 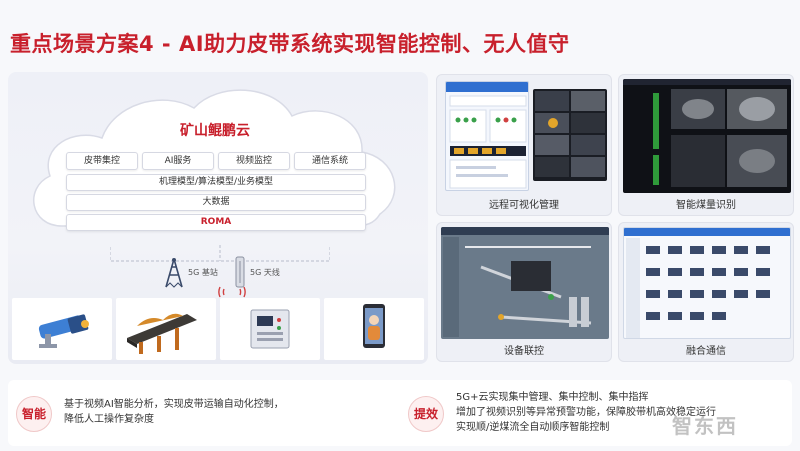 I want to click on panel-caption-coal: 智能煤量识别, so click(x=706, y=205).